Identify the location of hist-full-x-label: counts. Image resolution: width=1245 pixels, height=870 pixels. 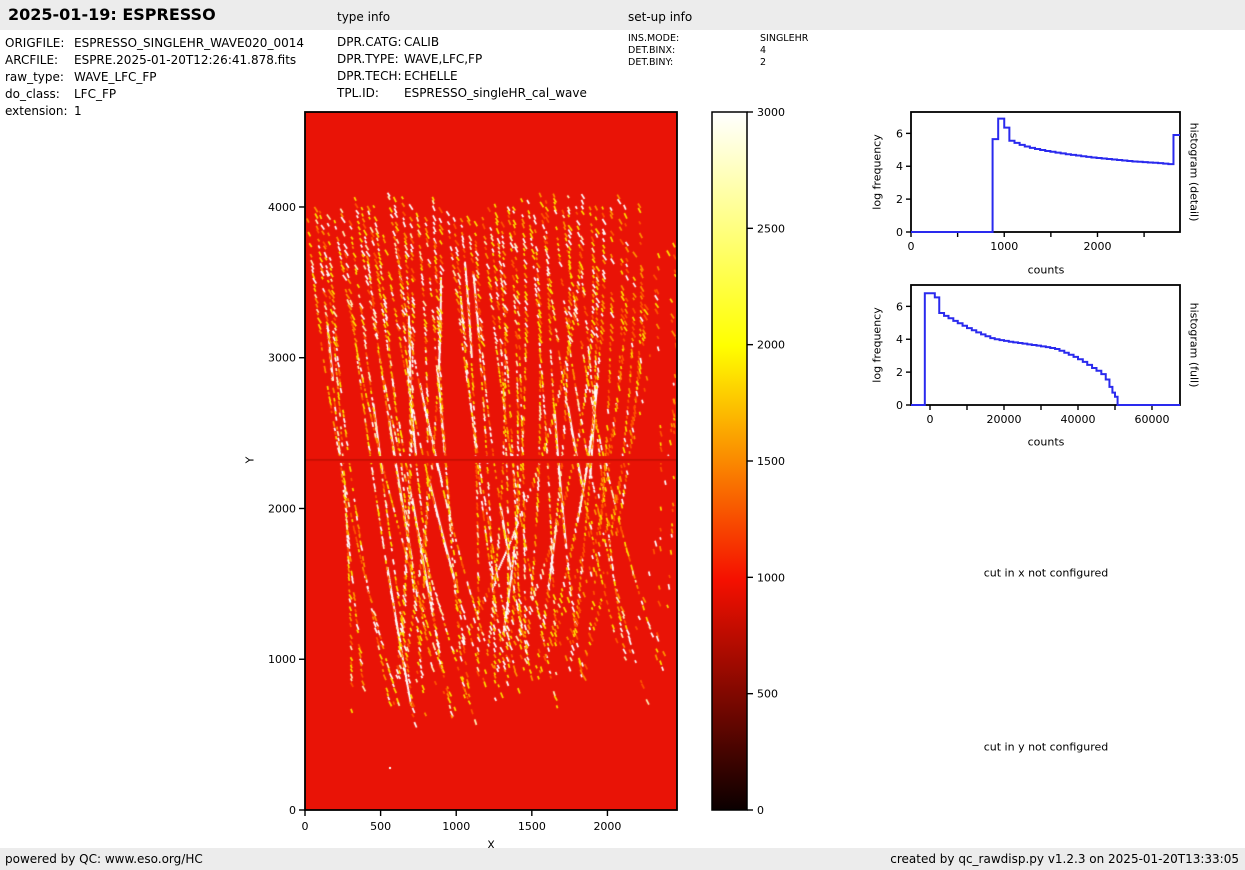
(1046, 442).